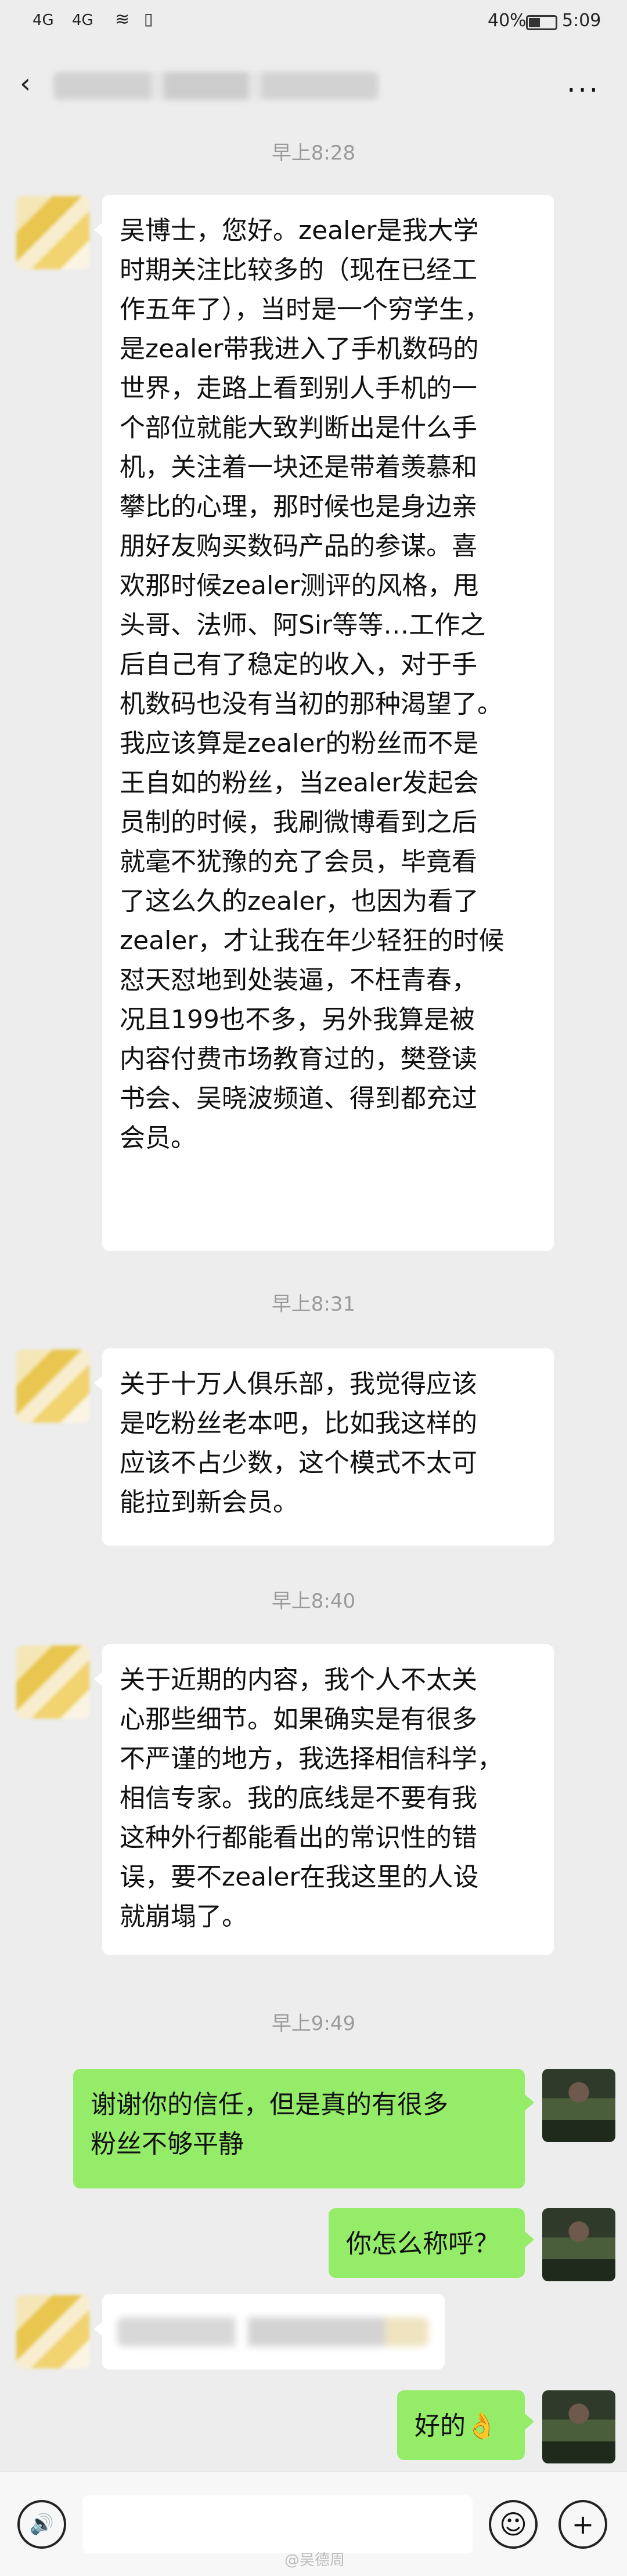 This screenshot has height=2576, width=627. What do you see at coordinates (313, 153) in the screenshot?
I see `timestamp: 早上8:28` at bounding box center [313, 153].